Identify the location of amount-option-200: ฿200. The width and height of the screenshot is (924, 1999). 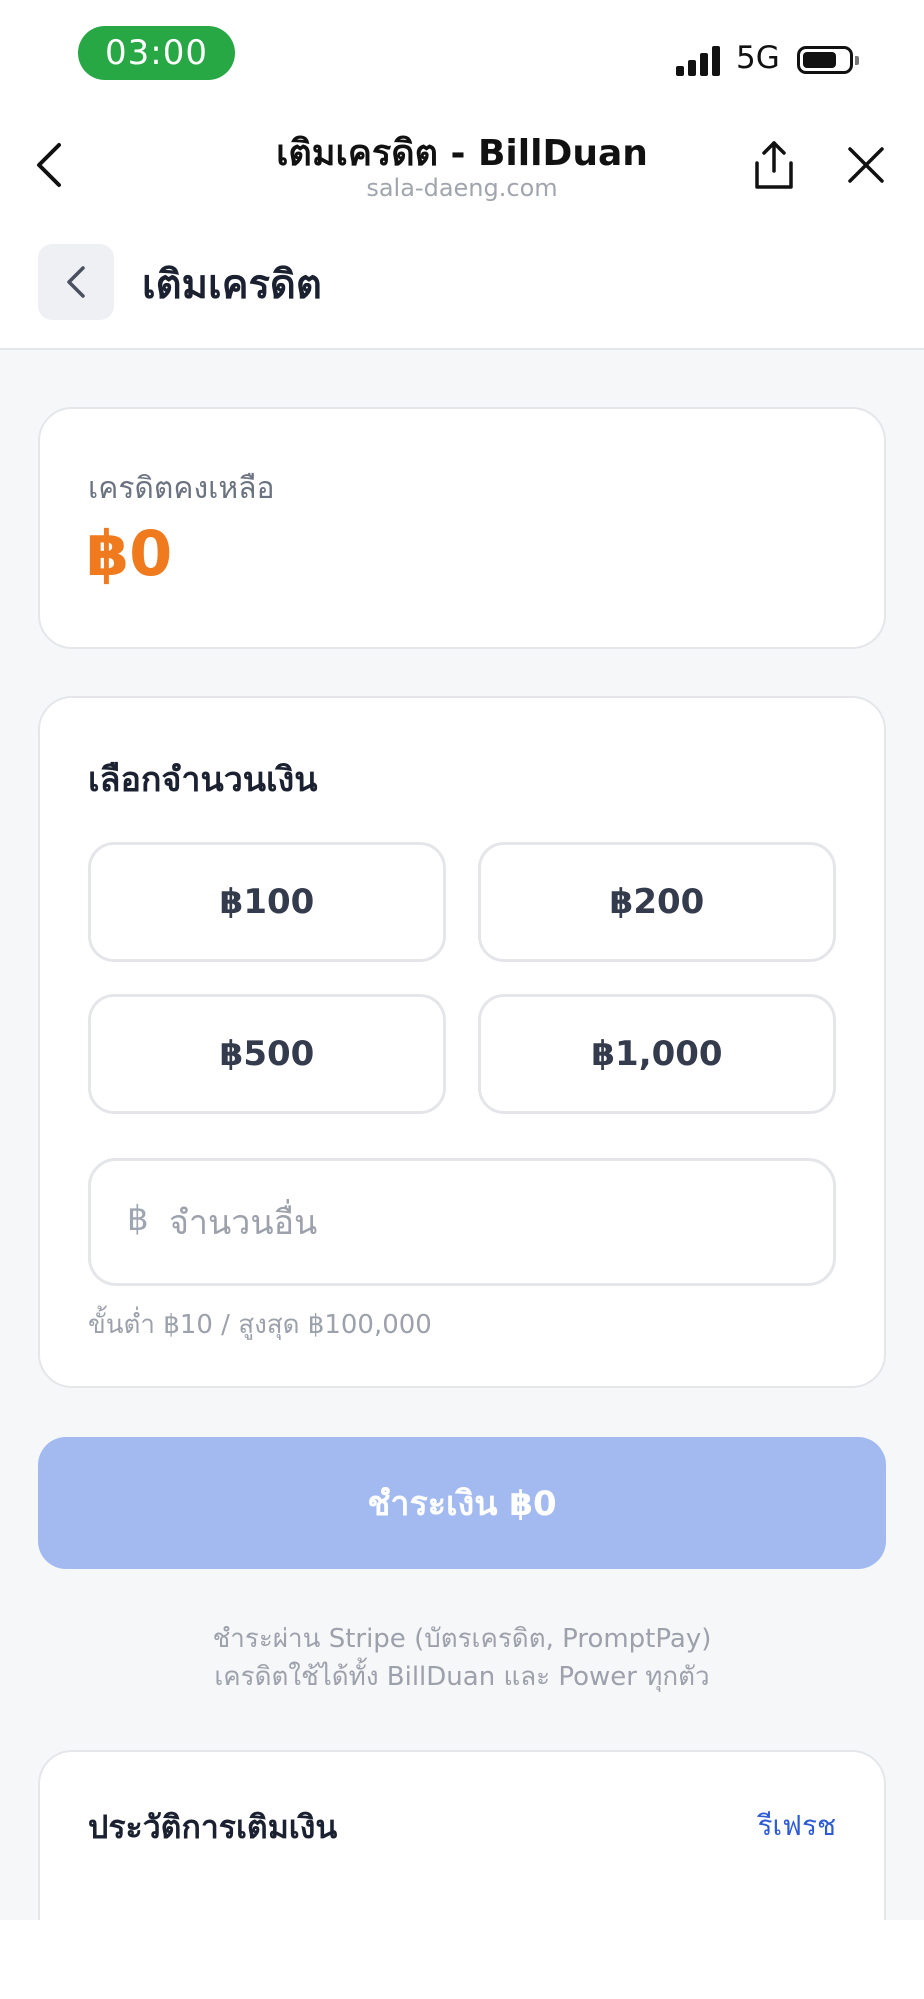
(657, 902).